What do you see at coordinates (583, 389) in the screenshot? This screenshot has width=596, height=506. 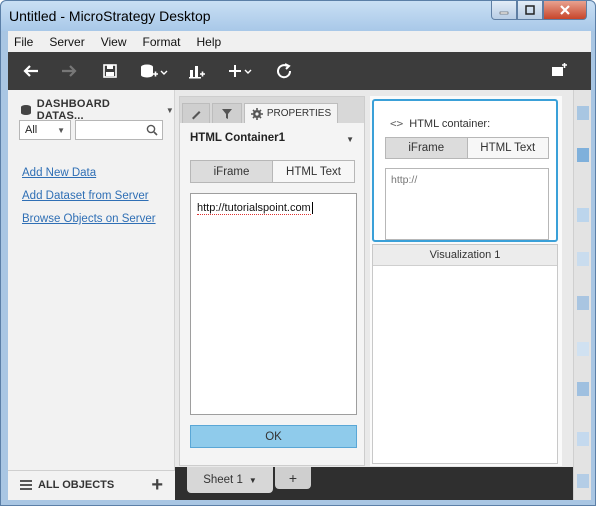 I see `pie-chart-viz-icon` at bounding box center [583, 389].